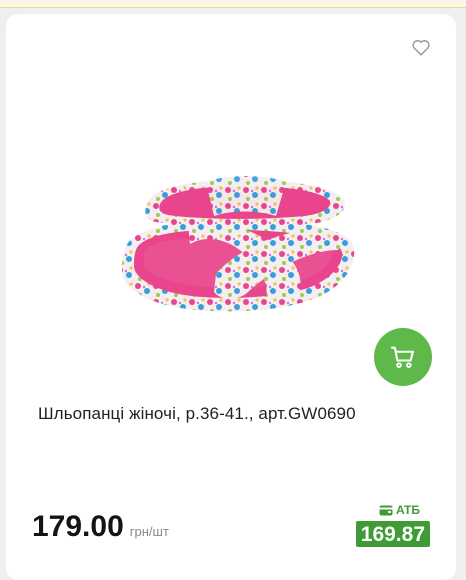  I want to click on product-title: Шльопанці жіночі, р.36-41., арт.GW0690, so click(238, 414).